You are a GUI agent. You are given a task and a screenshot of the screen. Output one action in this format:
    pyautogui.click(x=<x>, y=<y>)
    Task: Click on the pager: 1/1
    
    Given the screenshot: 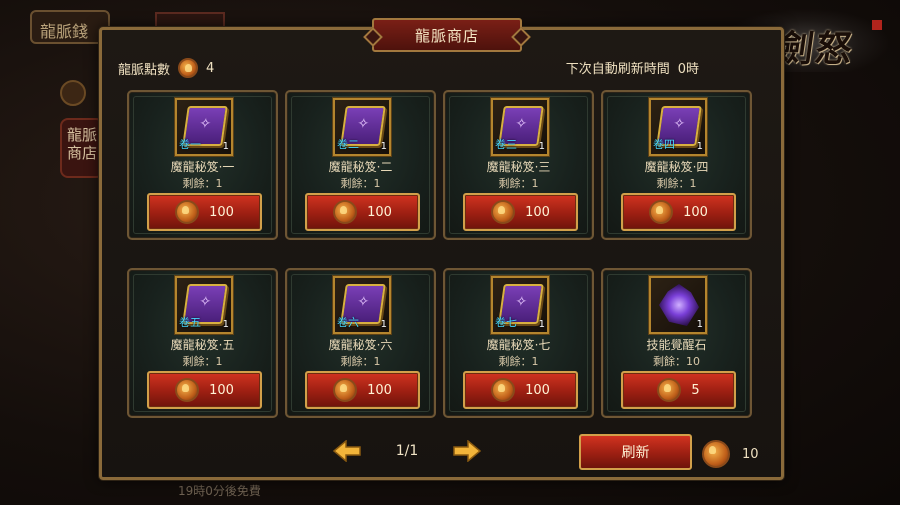 What is the action you would take?
    pyautogui.click(x=407, y=451)
    